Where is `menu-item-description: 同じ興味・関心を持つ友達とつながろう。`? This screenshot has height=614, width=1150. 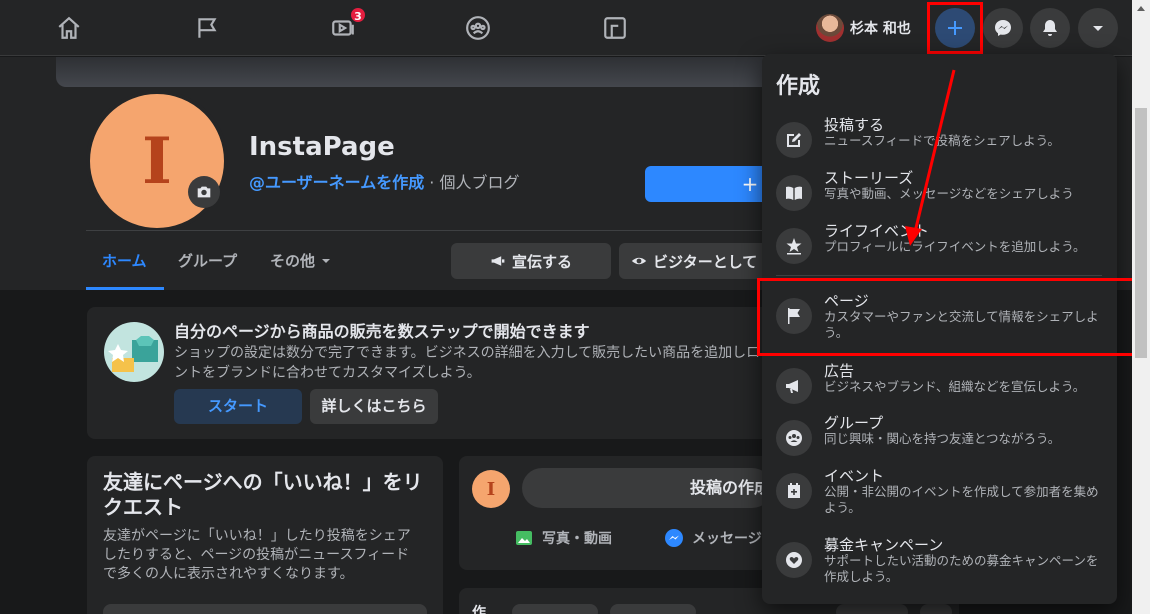 menu-item-description: 同じ興味・関心を持つ友達とつながろう。 is located at coordinates (942, 438).